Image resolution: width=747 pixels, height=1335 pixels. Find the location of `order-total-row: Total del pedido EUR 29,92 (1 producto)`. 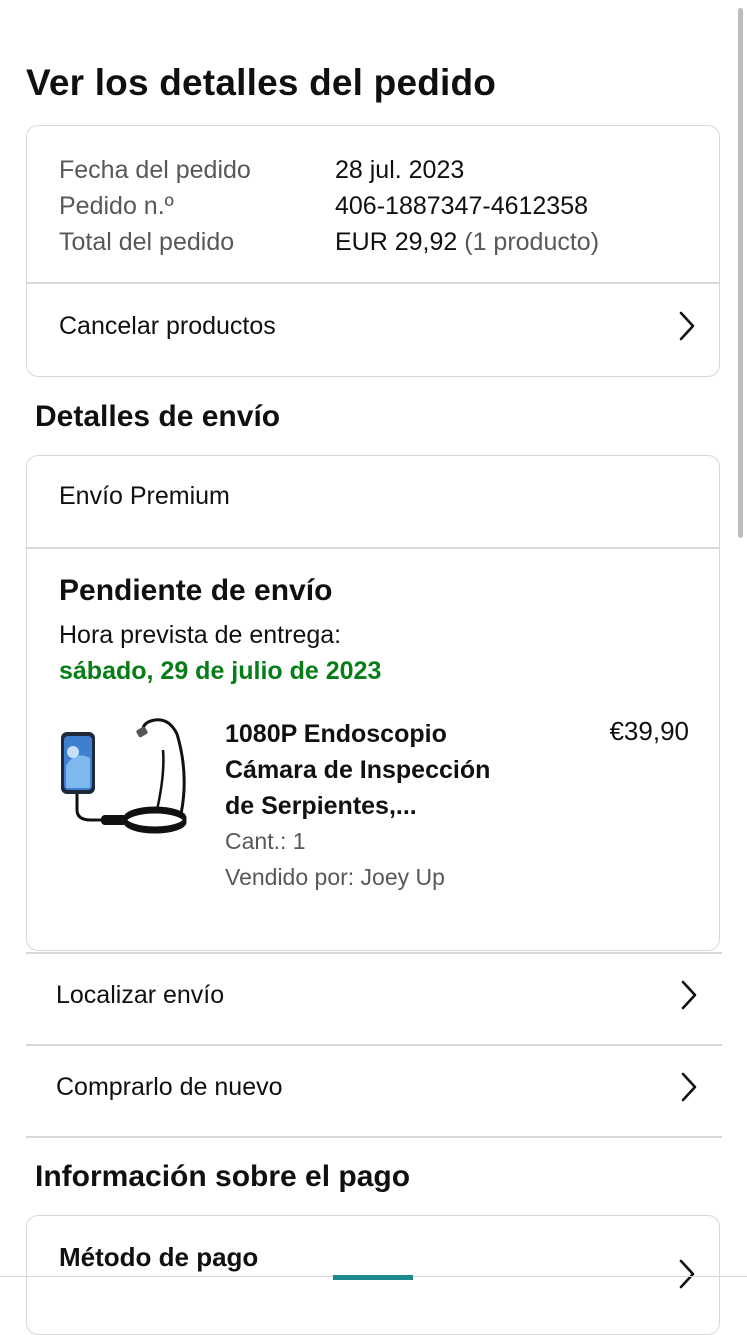

order-total-row: Total del pedido EUR 29,92 (1 producto) is located at coordinates (389, 242).